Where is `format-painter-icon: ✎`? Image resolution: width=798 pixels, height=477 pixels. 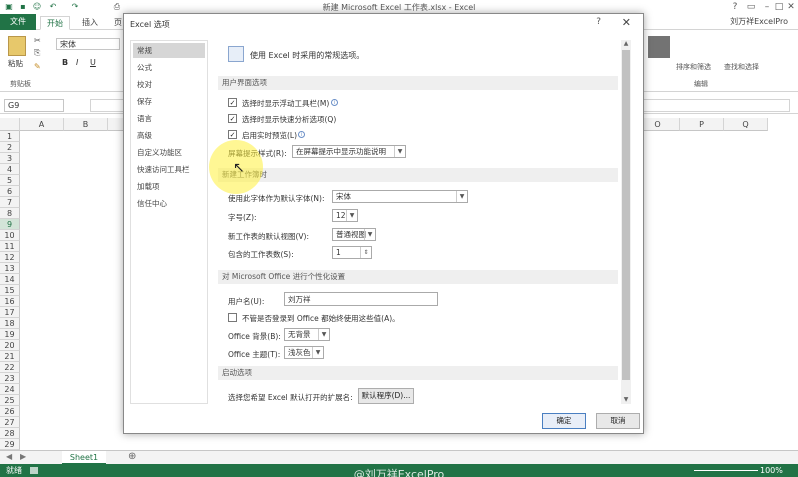 format-painter-icon: ✎ is located at coordinates (37, 66).